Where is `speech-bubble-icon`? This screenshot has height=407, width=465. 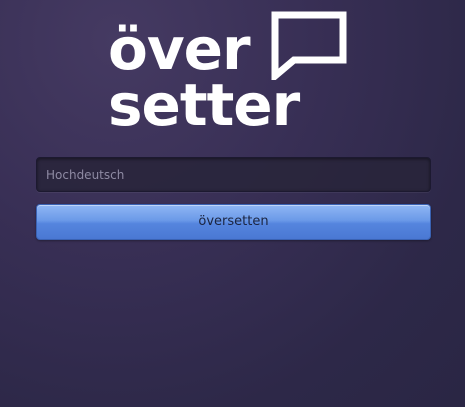 speech-bubble-icon is located at coordinates (309, 45).